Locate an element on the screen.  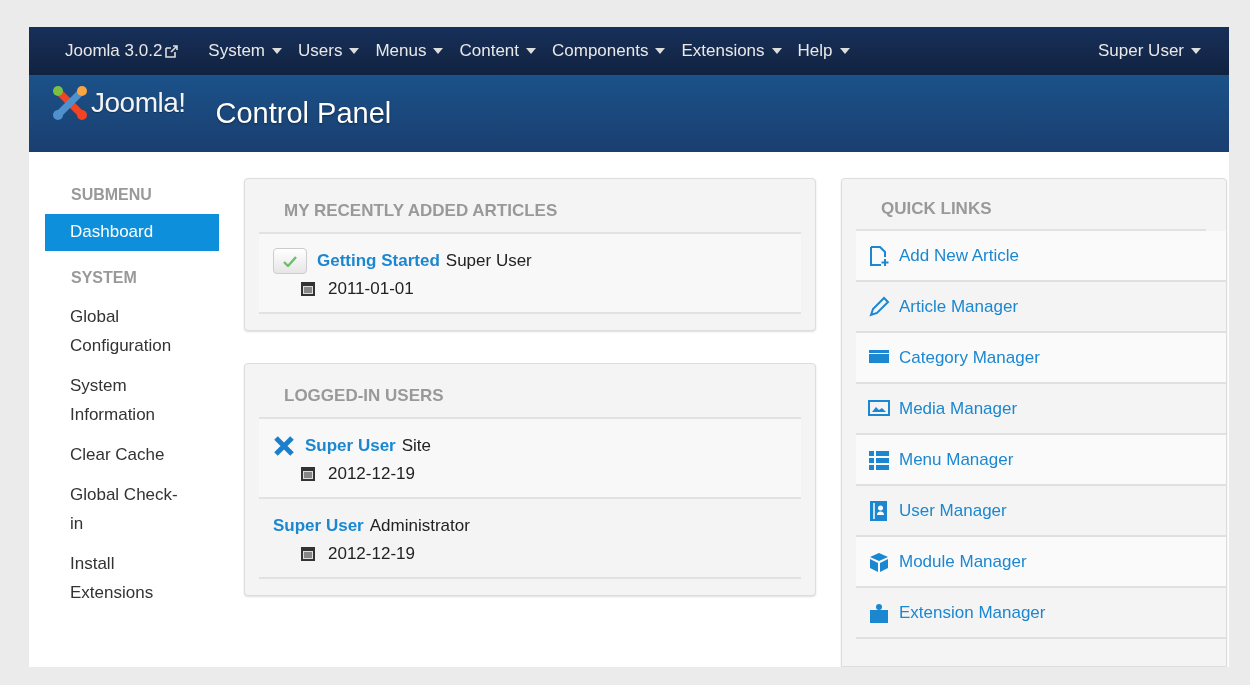
menu-dropdown: Help is located at coordinates (823, 51).